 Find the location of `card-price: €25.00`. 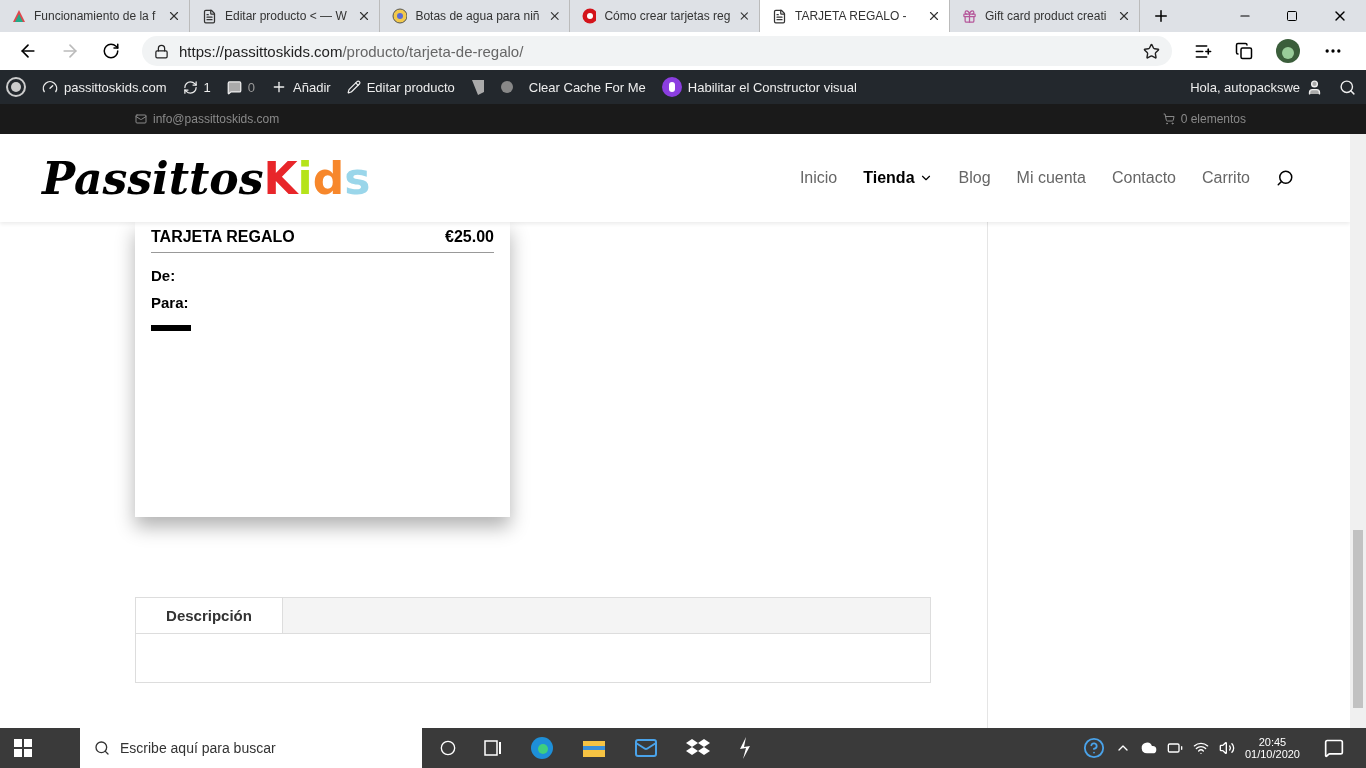

card-price: €25.00 is located at coordinates (469, 237).